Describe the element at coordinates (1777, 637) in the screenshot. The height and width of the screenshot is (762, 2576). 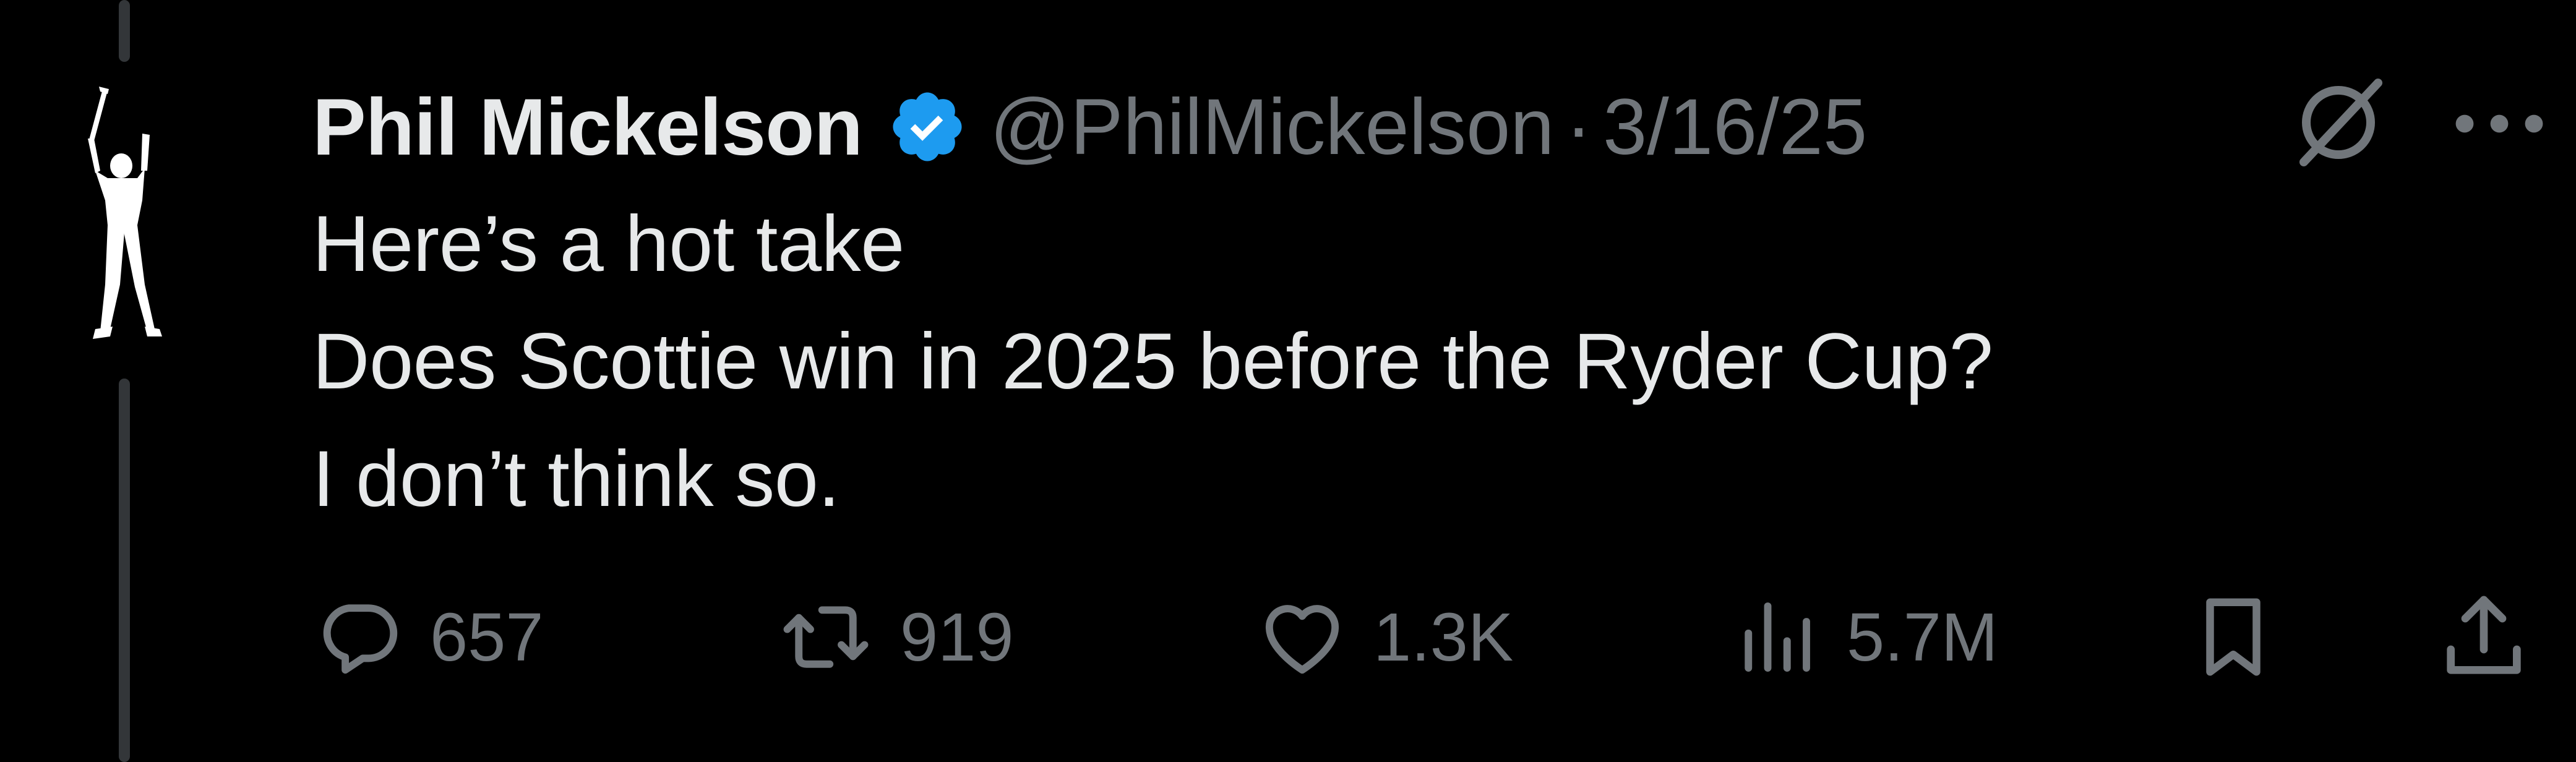
I see `views-icon` at that location.